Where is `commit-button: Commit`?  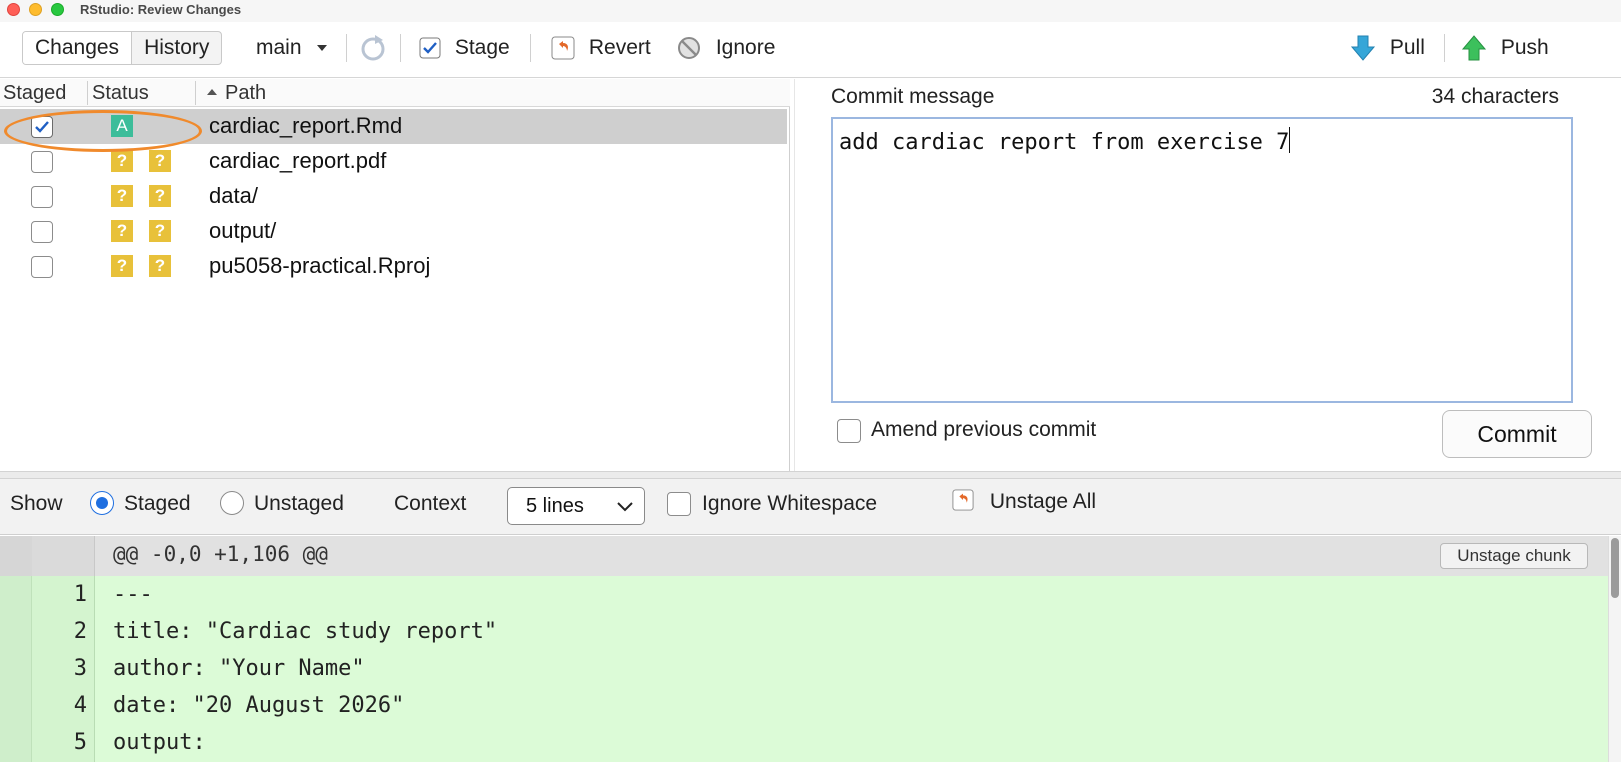 commit-button: Commit is located at coordinates (1517, 434).